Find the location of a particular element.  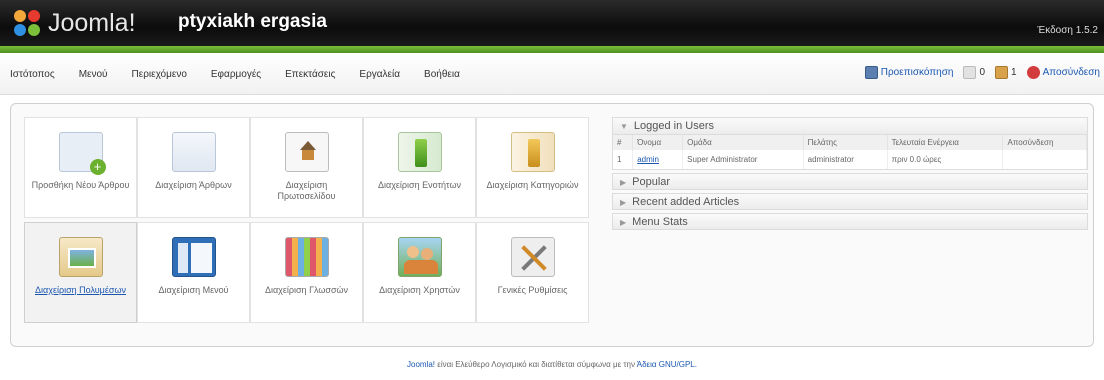

tile-label: Διαχείριση Γλωσσών is located at coordinates (306, 290).